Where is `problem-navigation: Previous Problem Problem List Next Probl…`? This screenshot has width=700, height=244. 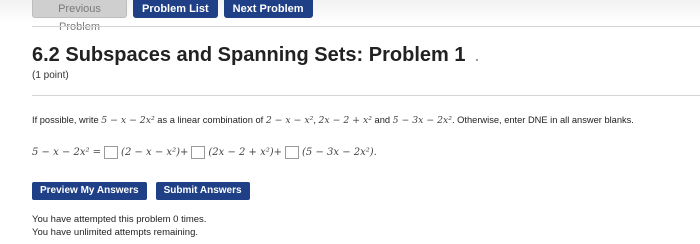 problem-navigation: Previous Problem Problem List Next Probl… is located at coordinates (172, 16).